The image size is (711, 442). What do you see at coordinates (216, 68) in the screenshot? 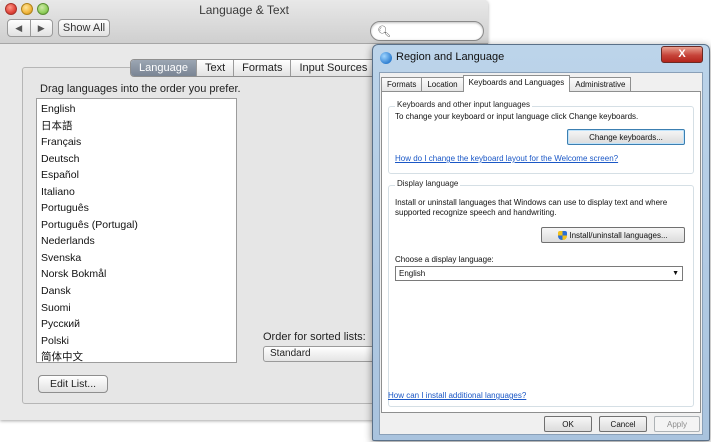
I see `tab-text: Text` at bounding box center [216, 68].